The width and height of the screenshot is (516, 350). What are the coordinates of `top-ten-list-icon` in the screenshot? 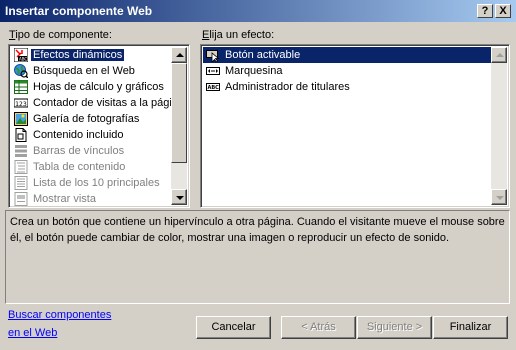 It's located at (21, 183).